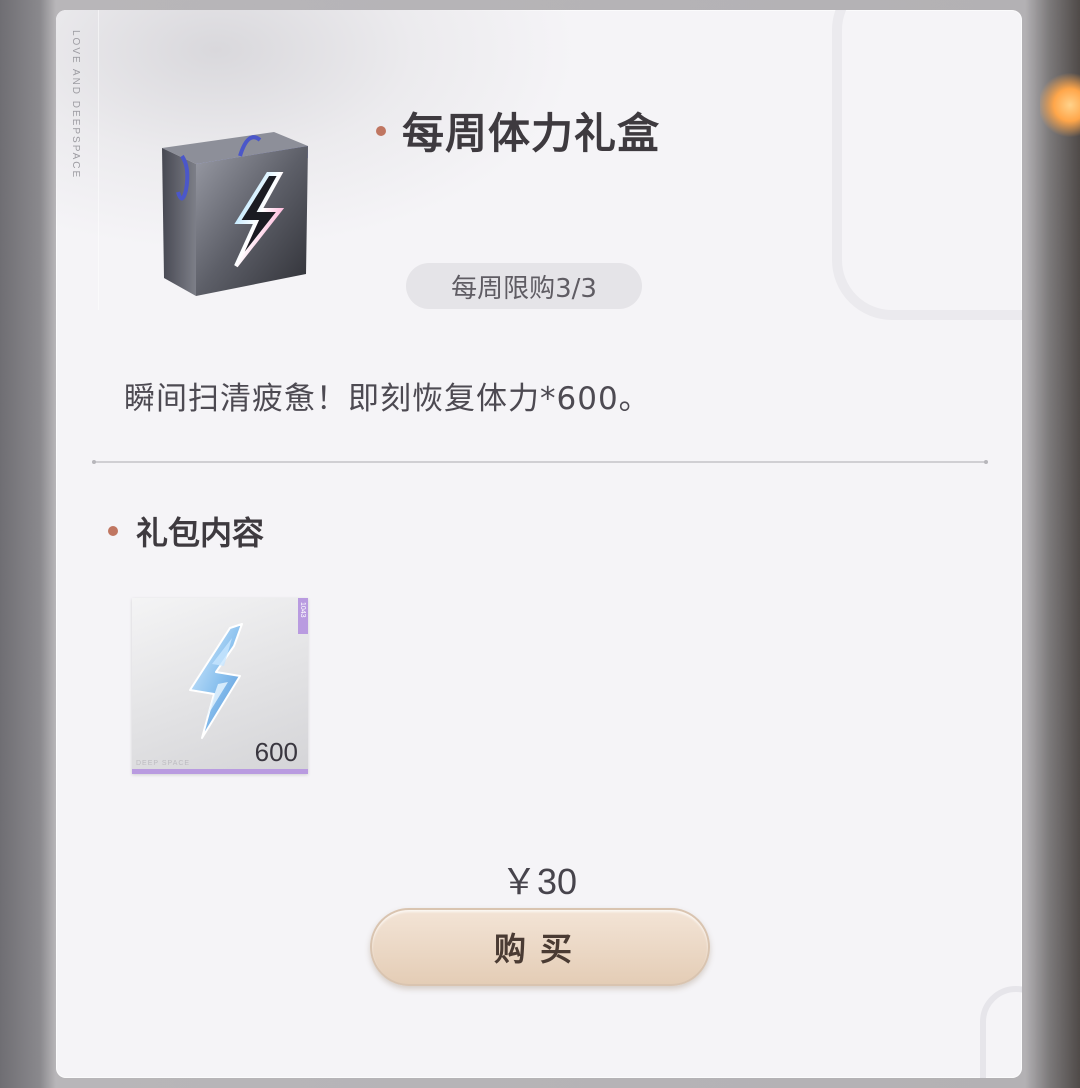  I want to click on reward-item-card: 1043 DEEP SPACE 600, so click(220, 686).